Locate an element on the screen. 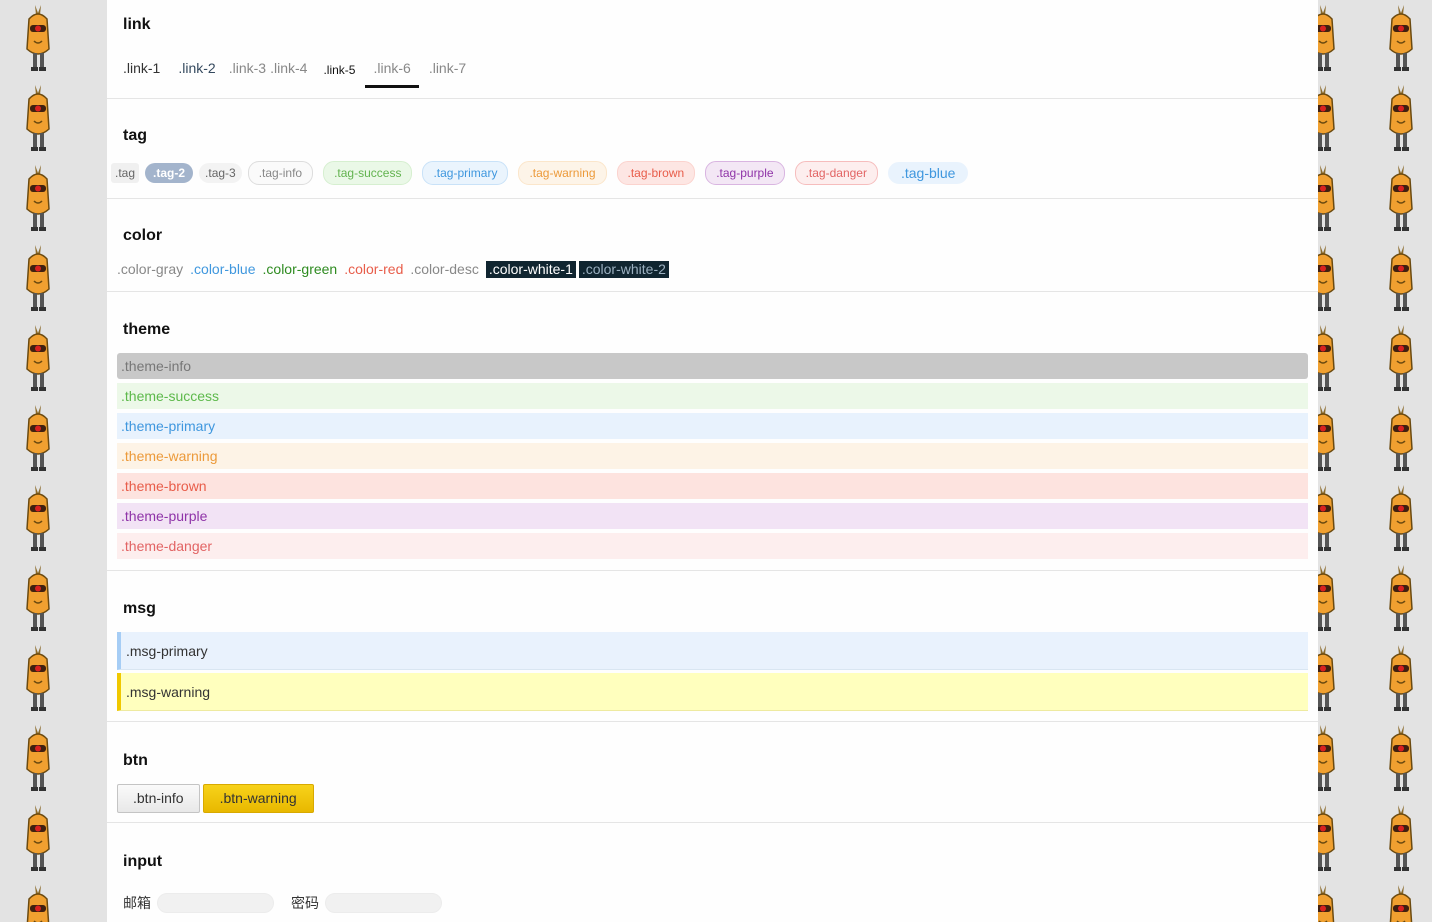 The image size is (1432, 922). section-title-btn: btn is located at coordinates (135, 760).